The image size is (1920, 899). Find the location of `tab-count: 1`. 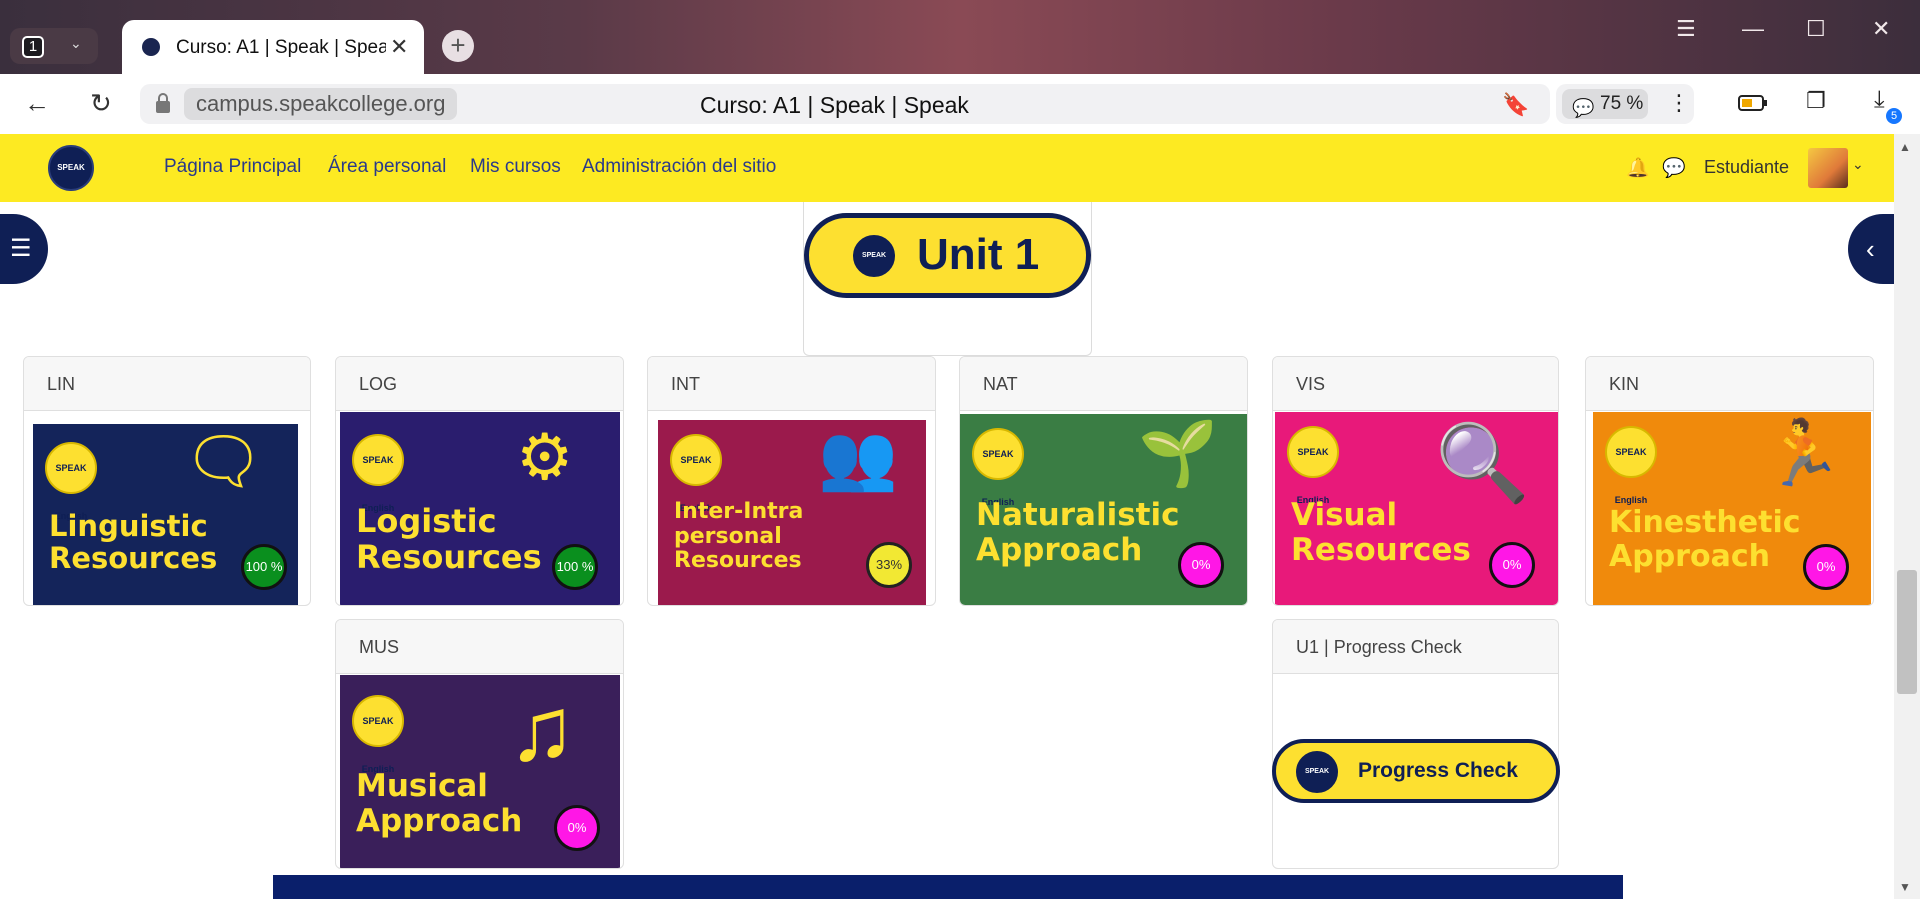

tab-count: 1 is located at coordinates (33, 47).